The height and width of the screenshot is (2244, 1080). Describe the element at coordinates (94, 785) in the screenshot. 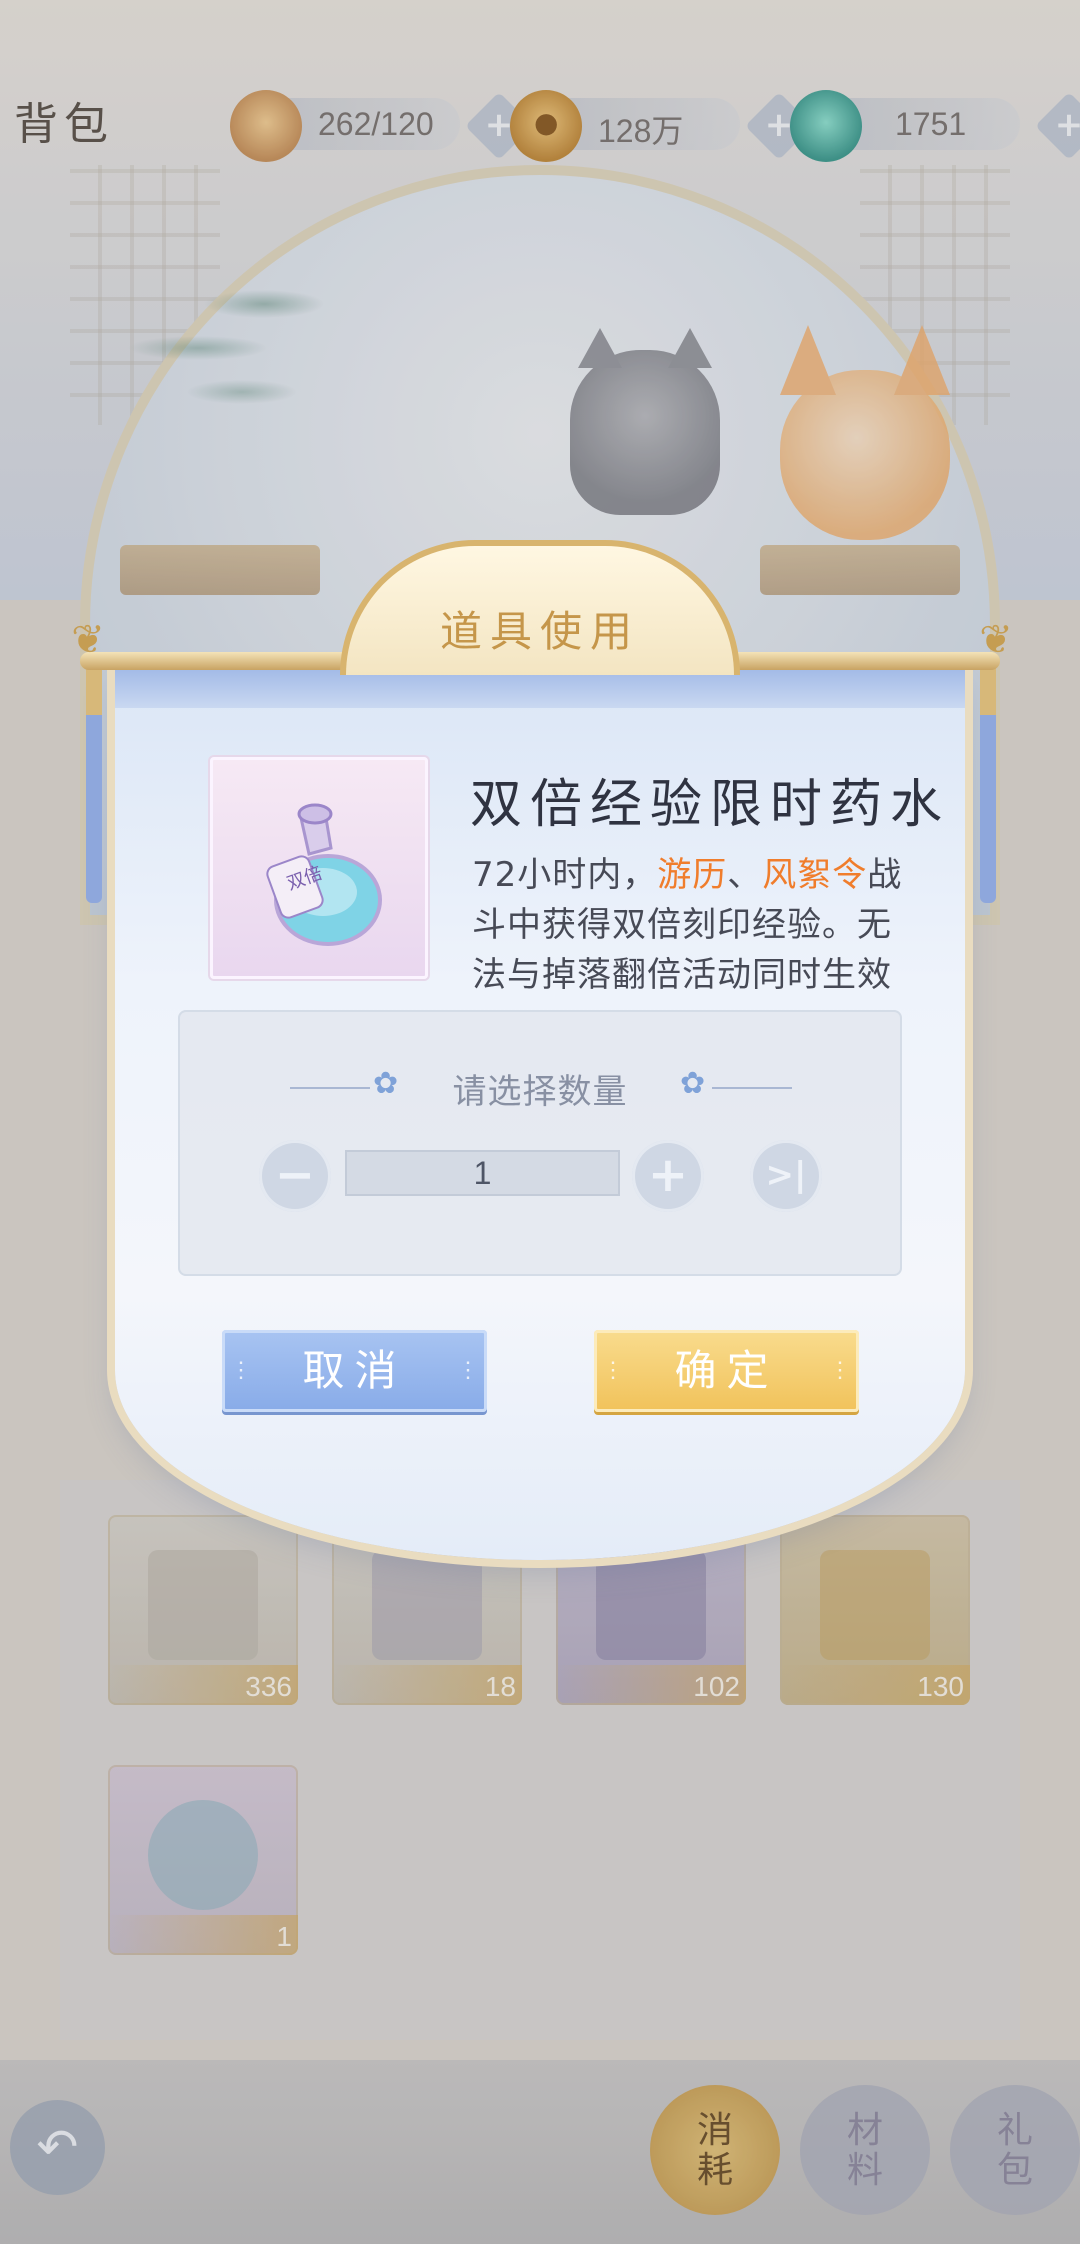

I see `tassel-left` at that location.